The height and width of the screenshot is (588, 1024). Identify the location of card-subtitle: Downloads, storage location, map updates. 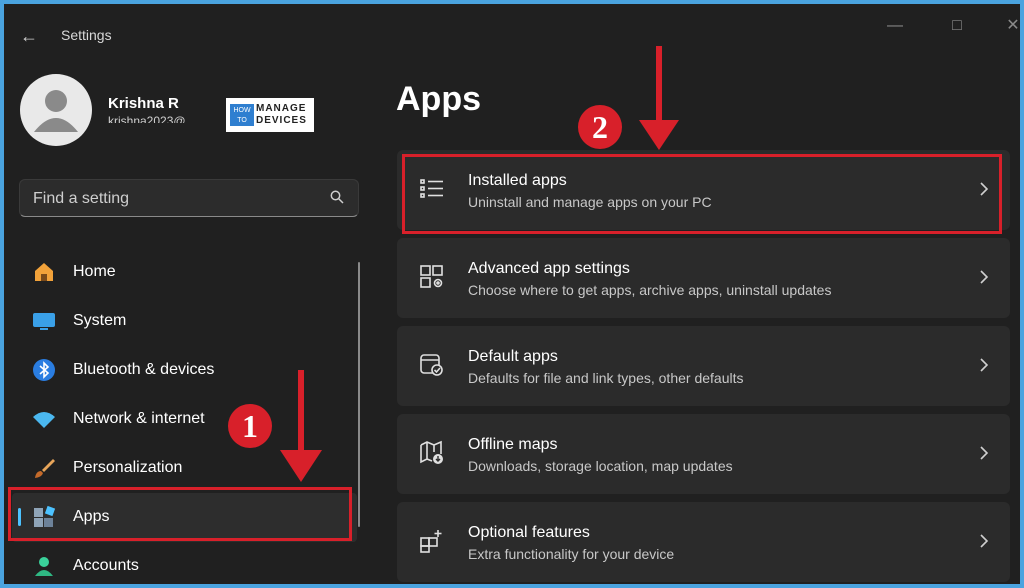
(600, 466).